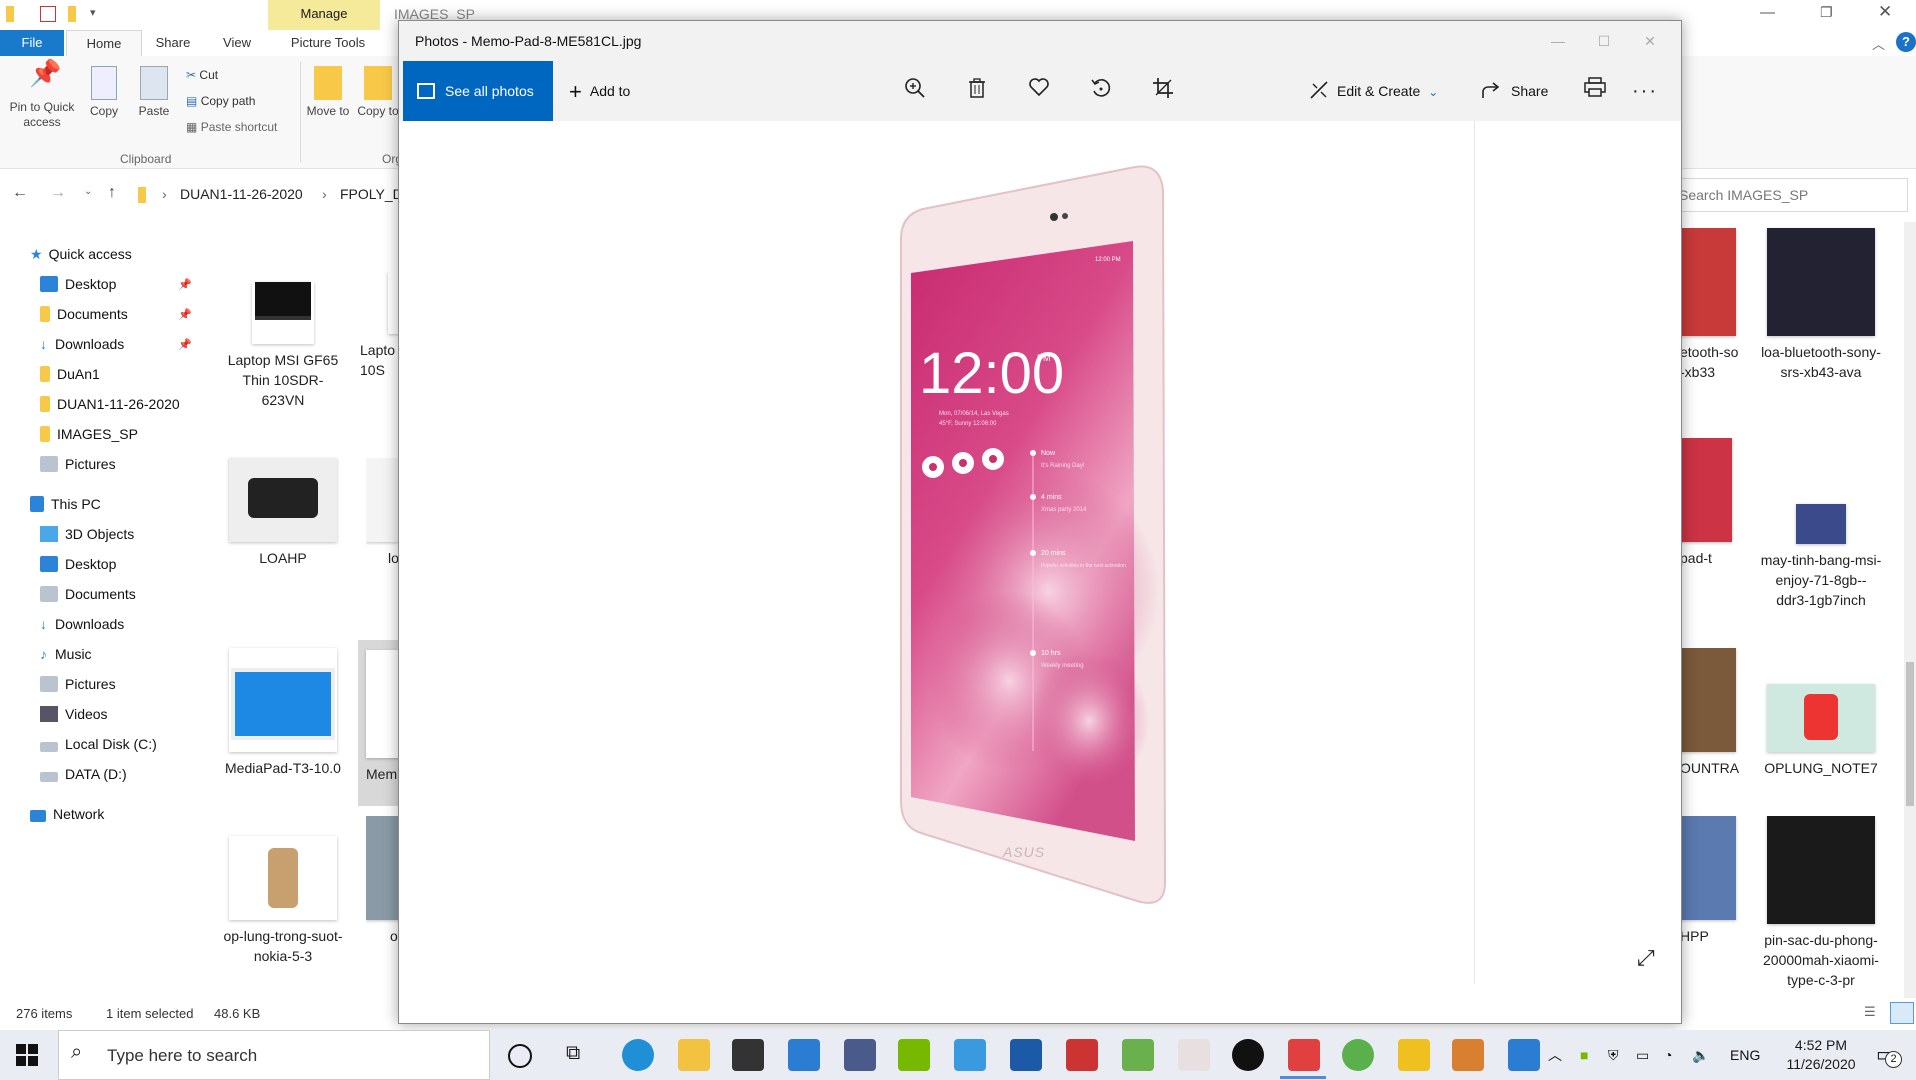 The image size is (1916, 1080). Describe the element at coordinates (1373, 91) in the screenshot. I see `edit-create-button: Edit & Create ⌄` at that location.